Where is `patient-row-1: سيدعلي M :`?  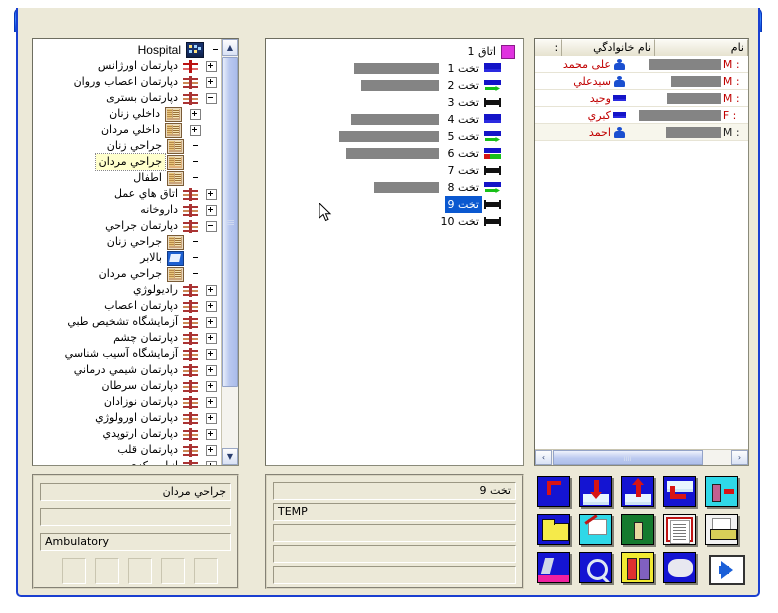 patient-row-1: سيدعلي M : is located at coordinates (641, 81).